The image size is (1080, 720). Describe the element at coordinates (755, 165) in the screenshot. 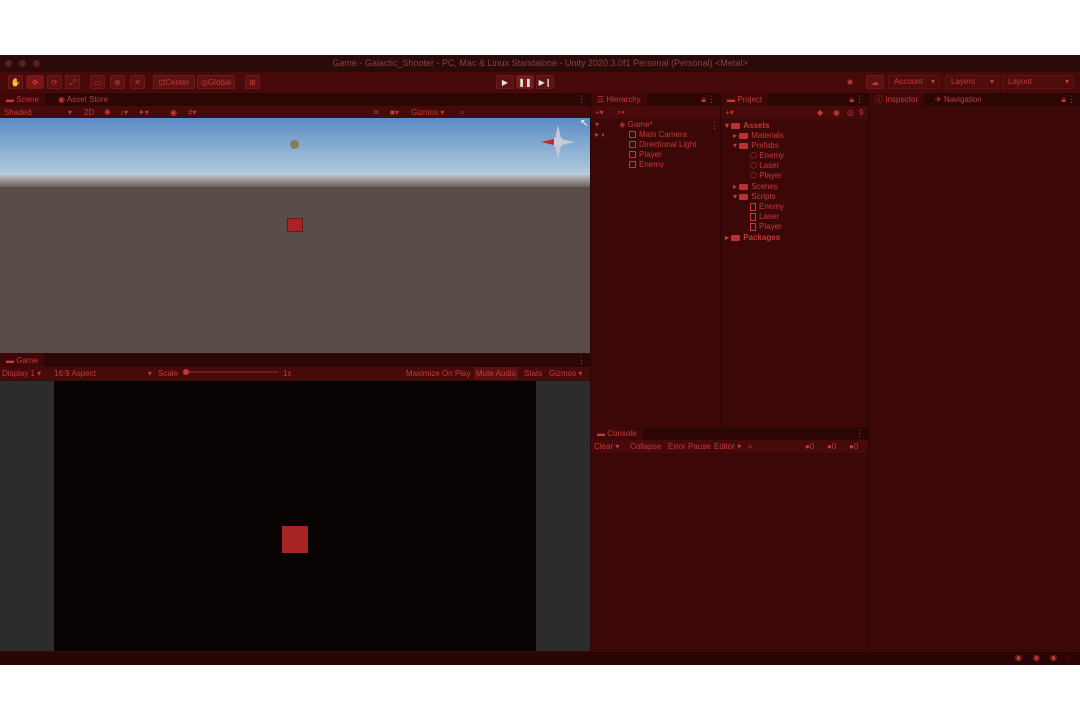

I see `prefab-icon: ⬡` at that location.